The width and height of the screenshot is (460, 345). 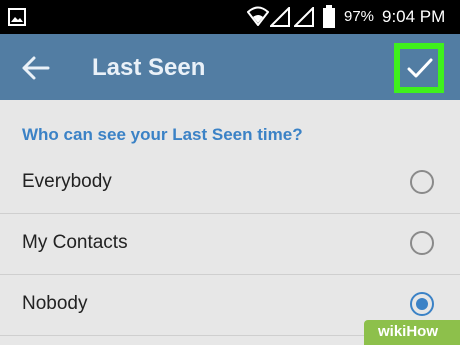 I want to click on arrow-left-icon, so click(x=36, y=68).